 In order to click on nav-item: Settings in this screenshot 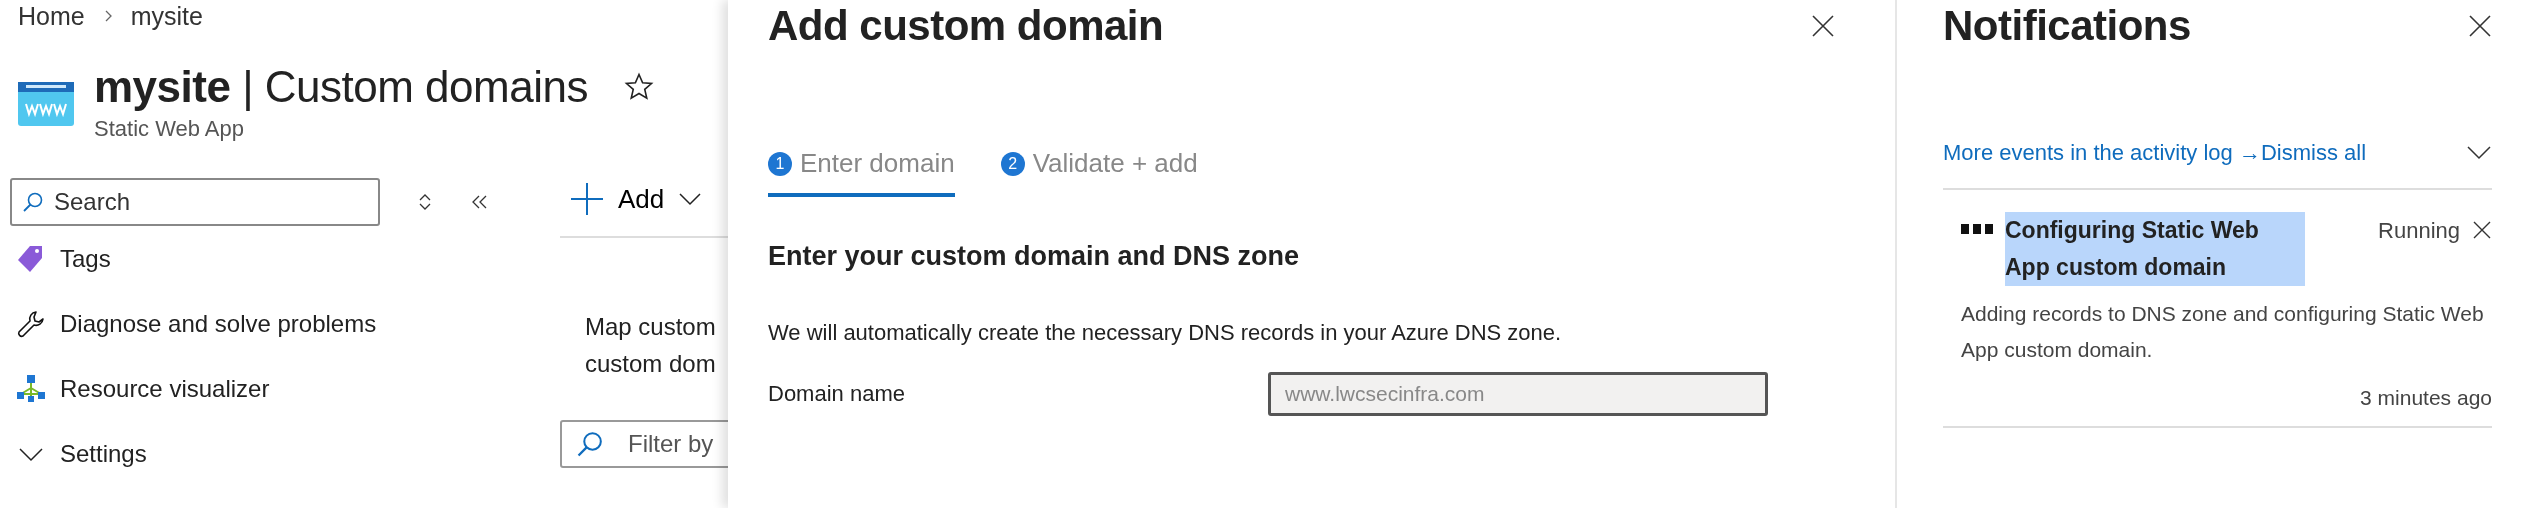, I will do `click(78, 453)`.